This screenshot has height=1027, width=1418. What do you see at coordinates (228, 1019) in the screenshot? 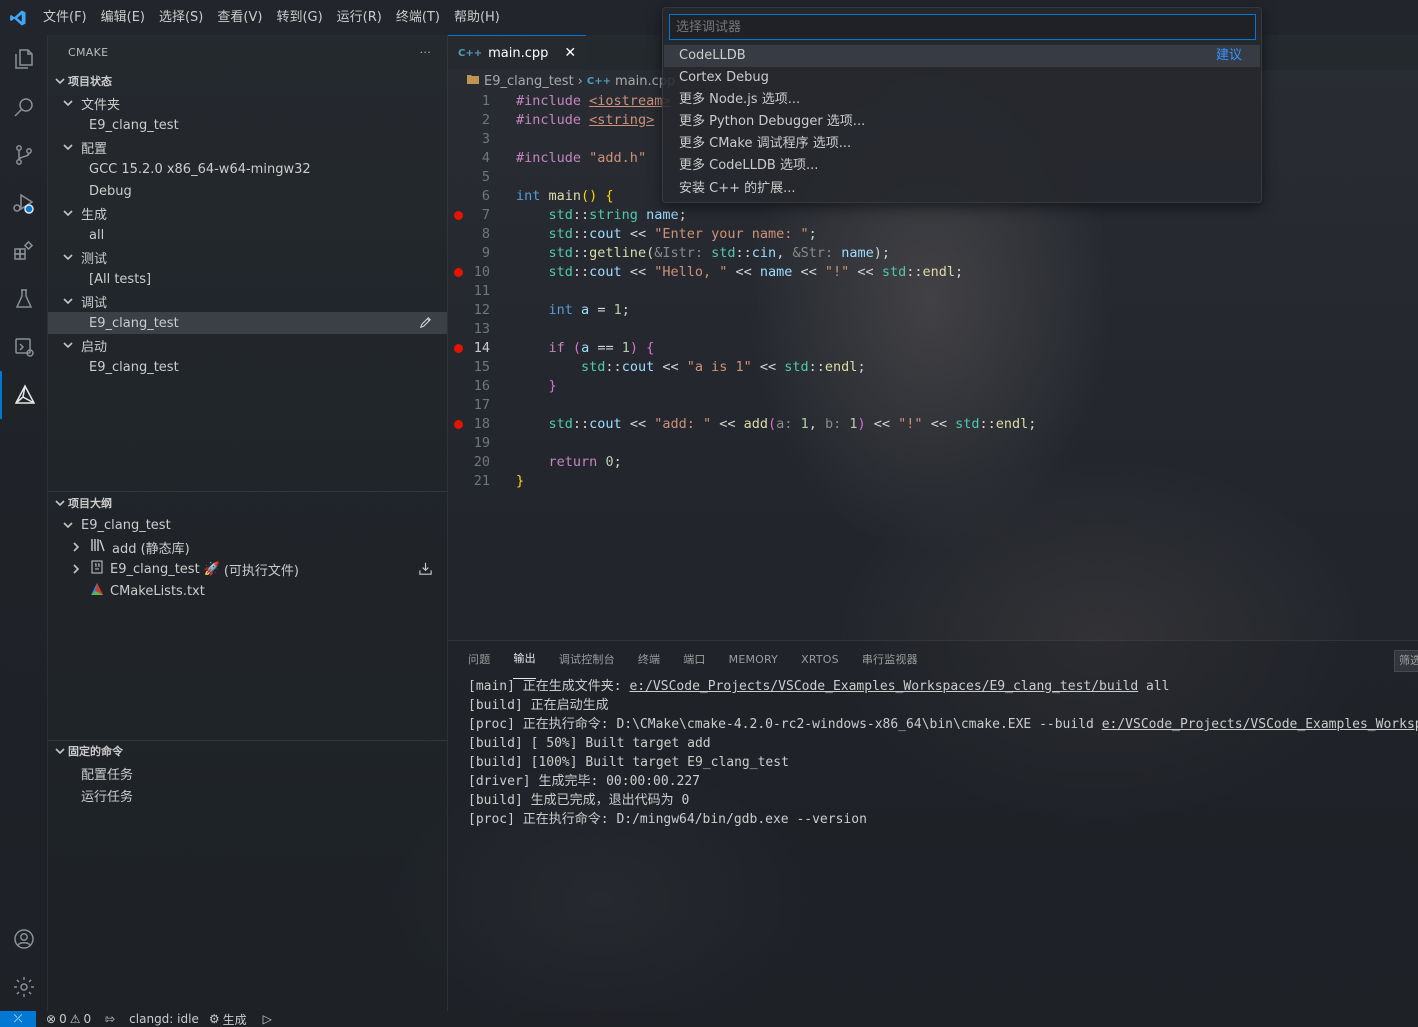
I see `build-status-button: ⚙ 生成` at bounding box center [228, 1019].